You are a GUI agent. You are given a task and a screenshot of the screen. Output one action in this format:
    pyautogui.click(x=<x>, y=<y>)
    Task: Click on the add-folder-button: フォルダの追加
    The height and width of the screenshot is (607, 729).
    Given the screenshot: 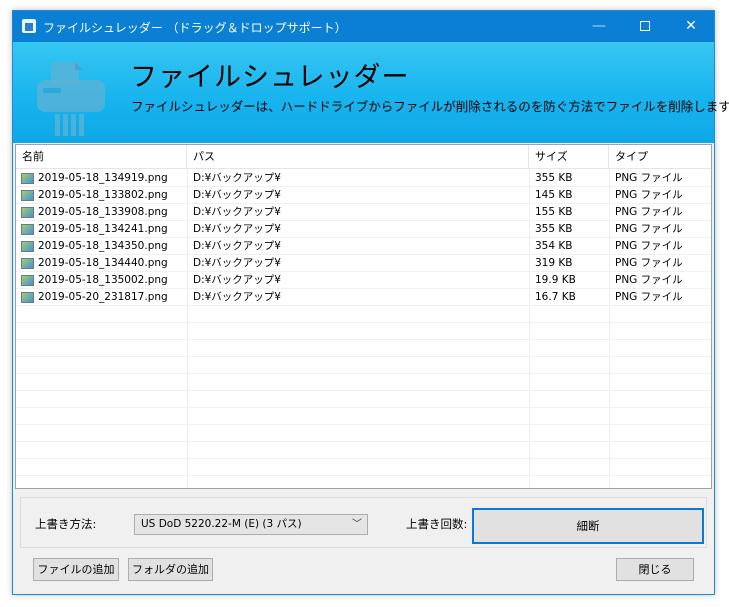 What is the action you would take?
    pyautogui.click(x=170, y=569)
    